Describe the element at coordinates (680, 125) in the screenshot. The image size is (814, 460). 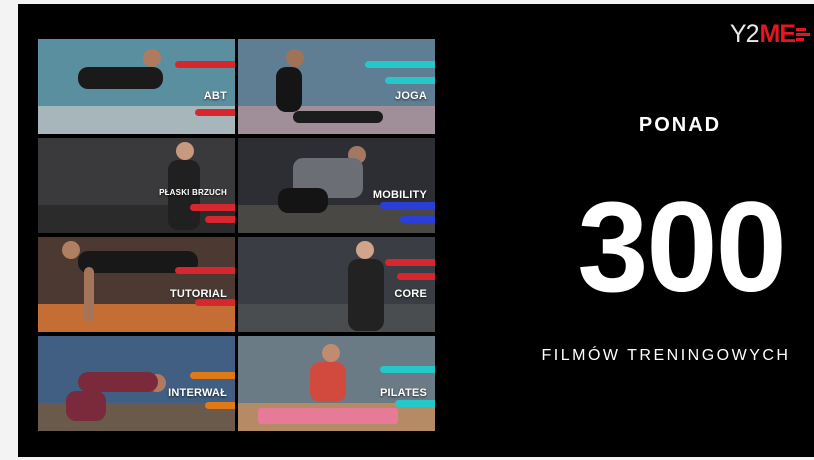
I see `headline-ponad: PONAD` at that location.